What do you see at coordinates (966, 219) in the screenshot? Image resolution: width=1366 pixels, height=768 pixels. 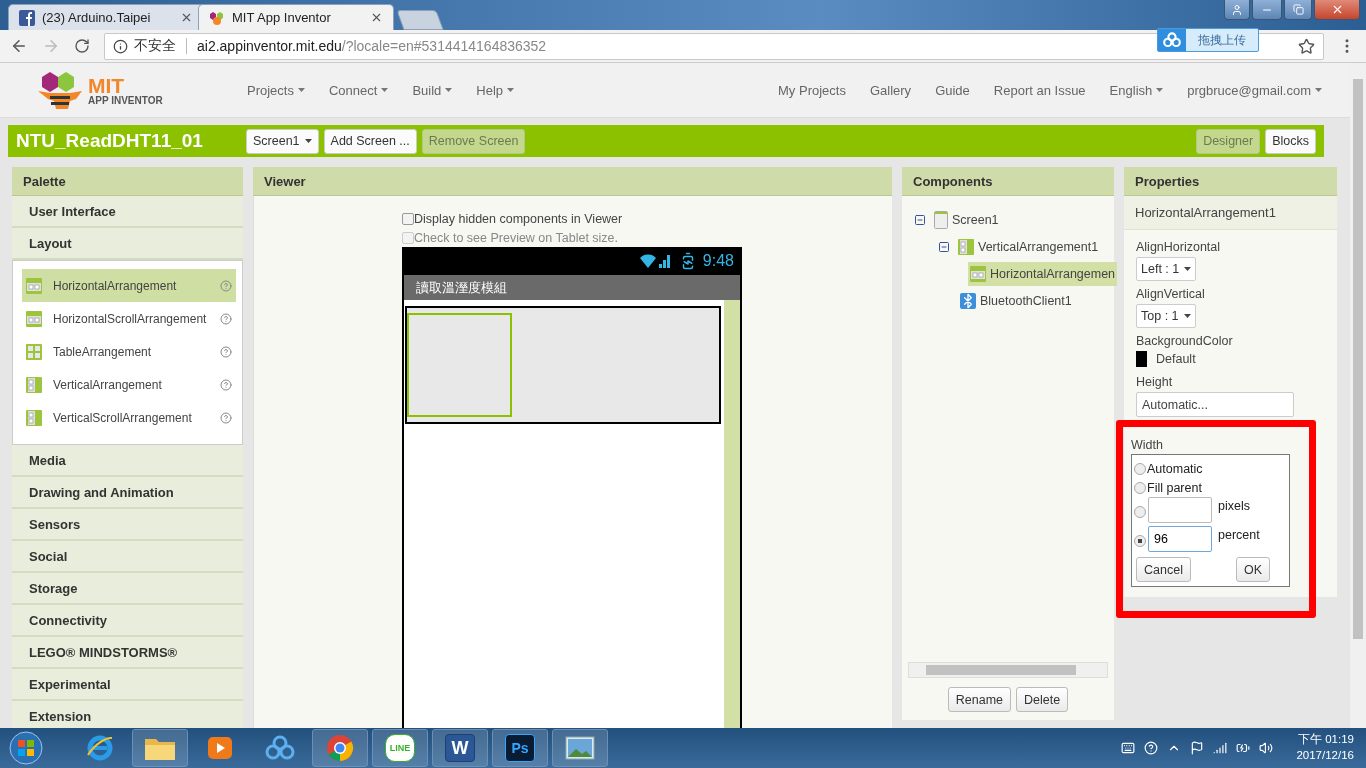 I see `tree-item: Screen1` at bounding box center [966, 219].